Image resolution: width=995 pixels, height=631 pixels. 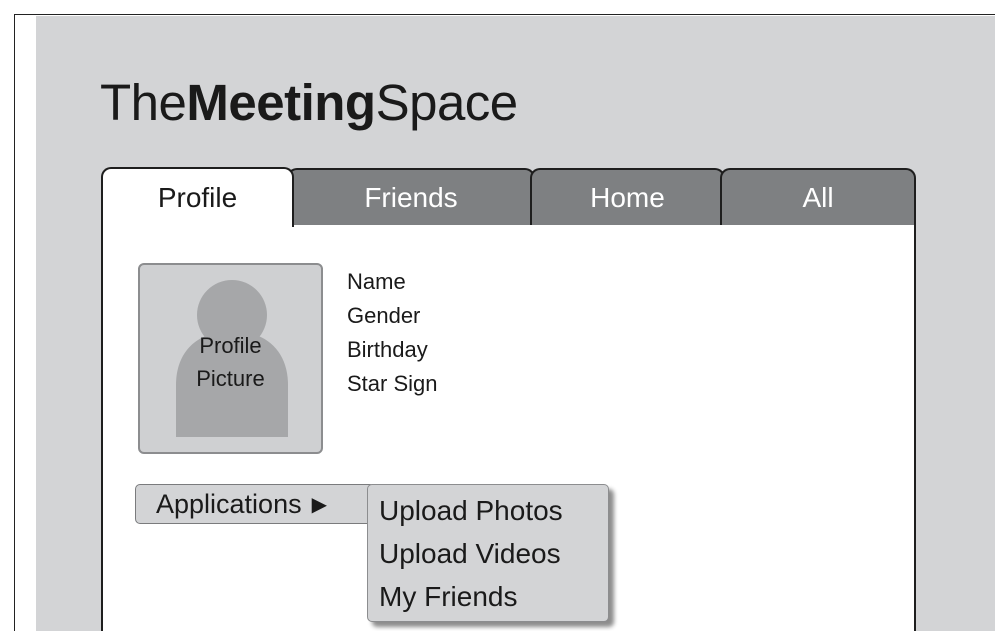 I want to click on profile-picture-label-line1: Profile, so click(x=230, y=345).